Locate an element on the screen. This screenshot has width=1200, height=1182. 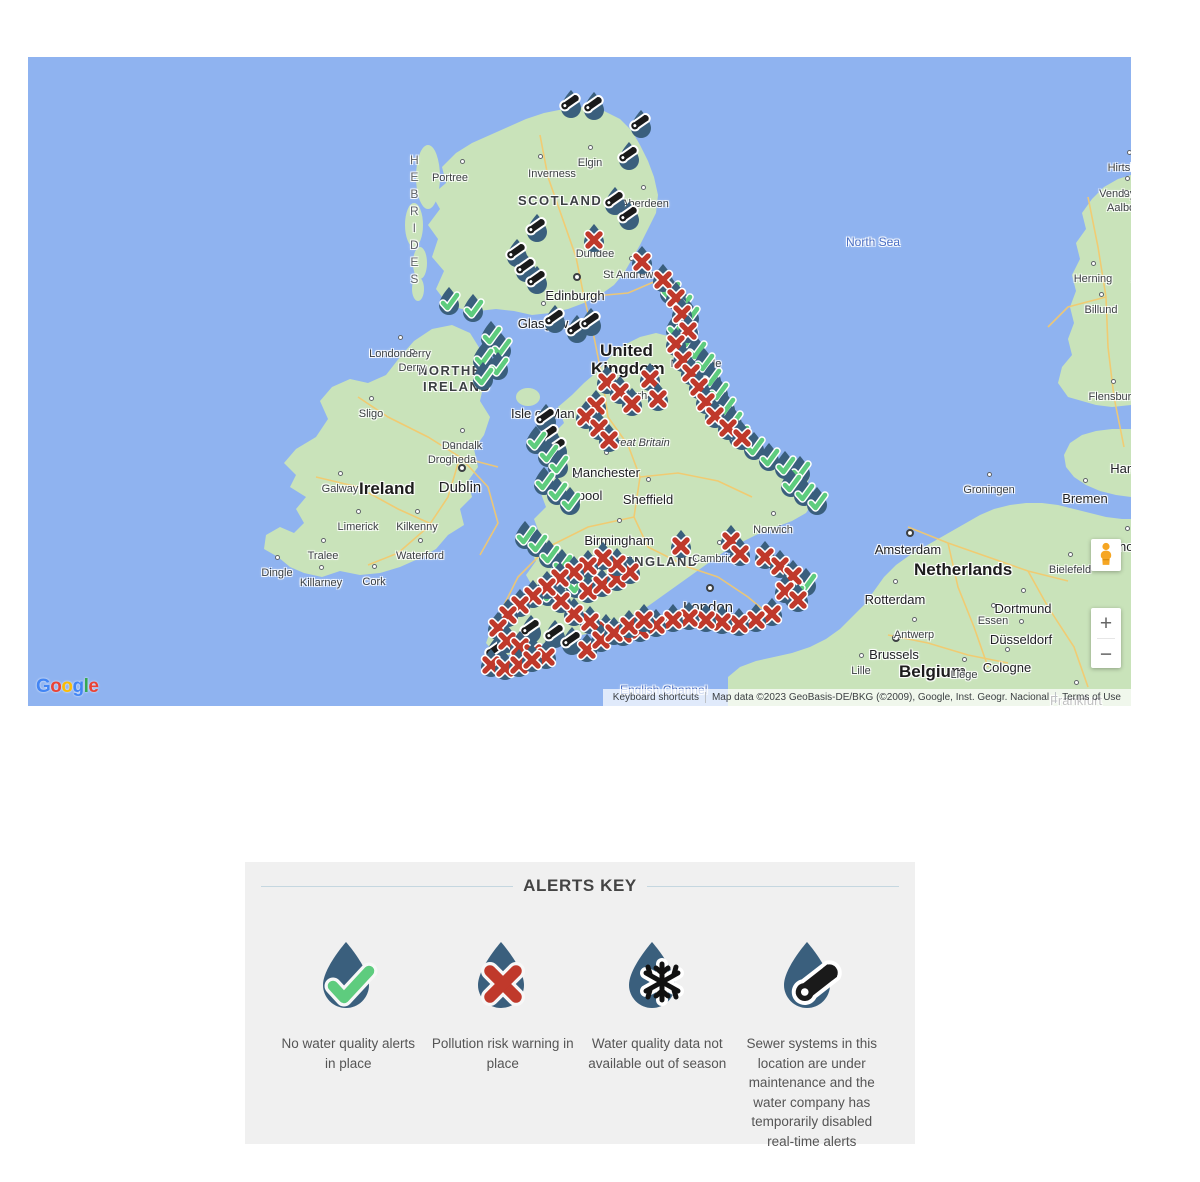
city-dot-essen is located at coordinates (993, 605).